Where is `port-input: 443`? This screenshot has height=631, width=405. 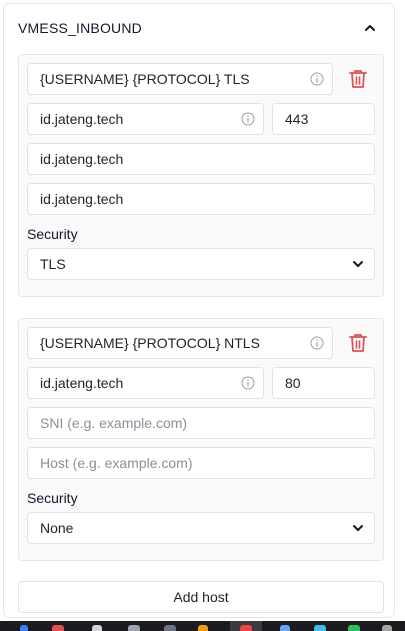 port-input: 443 is located at coordinates (323, 119).